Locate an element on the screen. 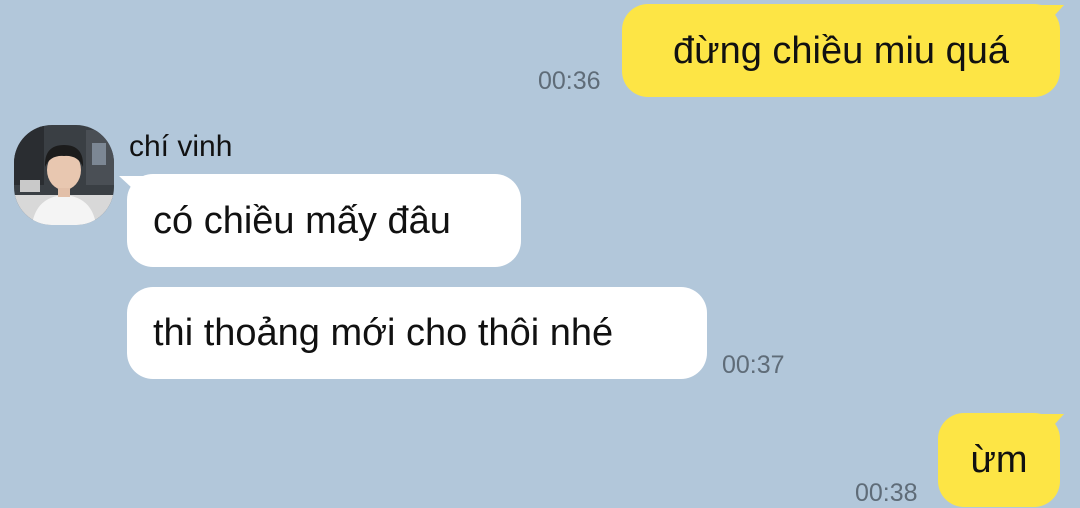 This screenshot has width=1080, height=508. message-timestamp: 00:37 is located at coordinates (753, 365).